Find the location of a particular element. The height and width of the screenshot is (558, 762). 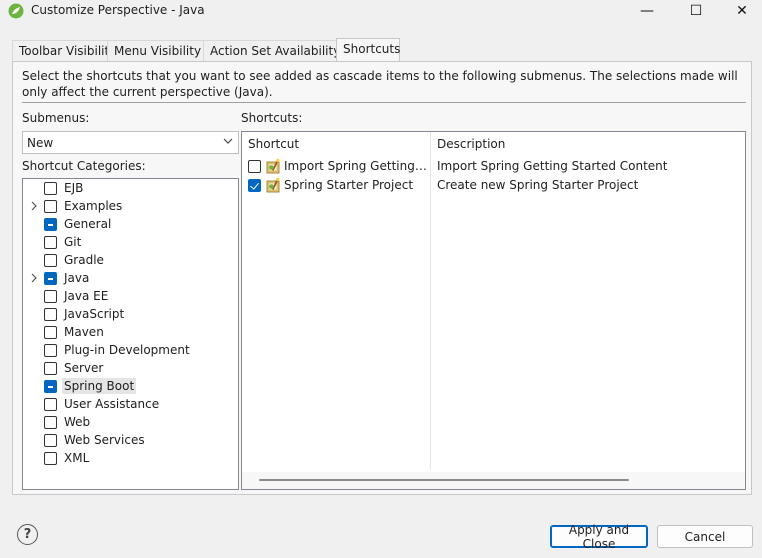

category-item-web: Web is located at coordinates (130, 422).